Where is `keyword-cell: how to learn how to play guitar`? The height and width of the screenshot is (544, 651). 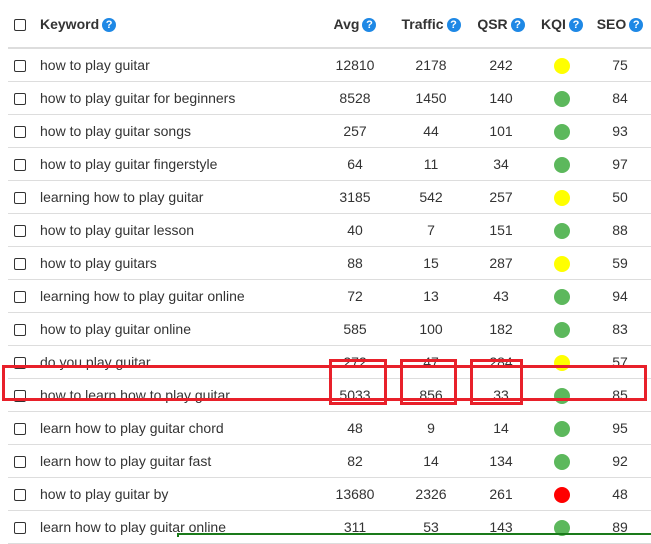
keyword-cell: how to learn how to play guitar is located at coordinates (173, 395).